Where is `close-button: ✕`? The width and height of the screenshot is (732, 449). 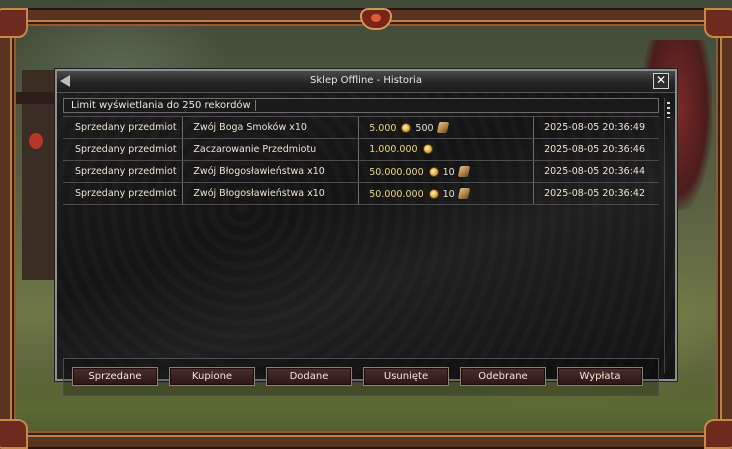 close-button: ✕ is located at coordinates (661, 81).